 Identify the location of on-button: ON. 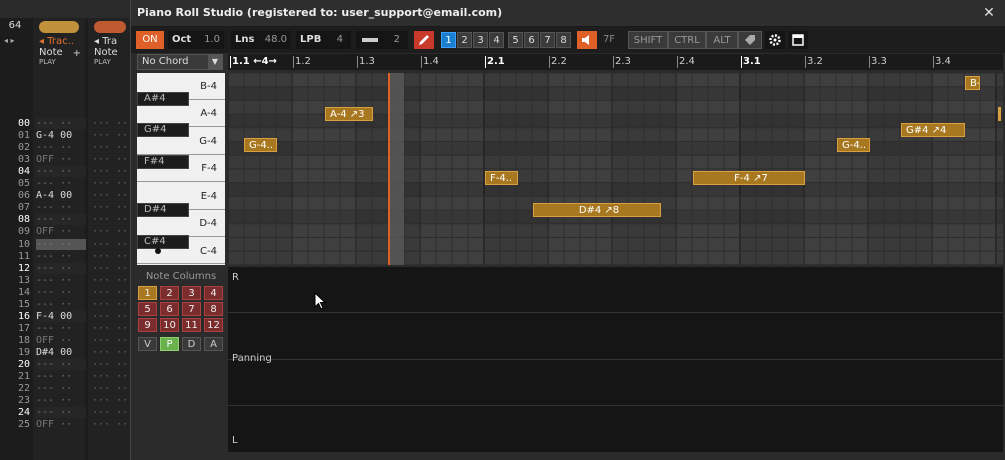
(150, 40).